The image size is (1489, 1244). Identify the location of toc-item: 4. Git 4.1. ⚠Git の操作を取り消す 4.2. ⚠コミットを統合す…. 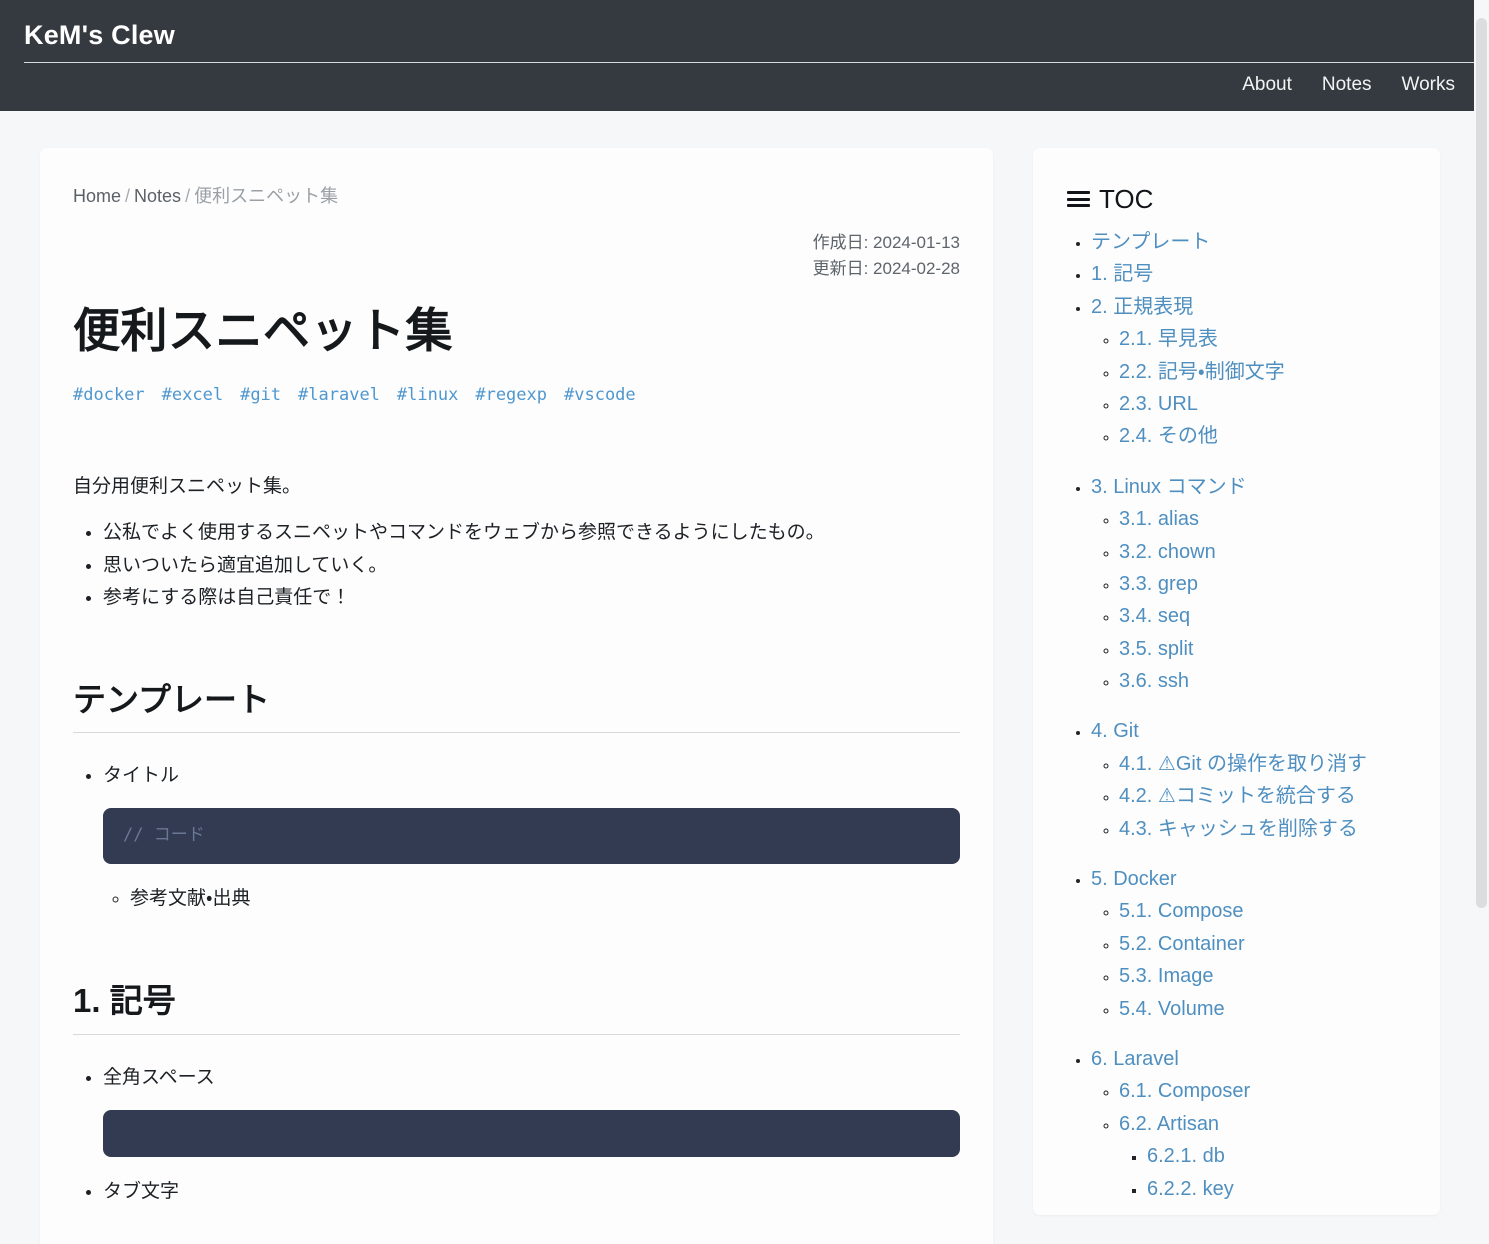
(1265, 780).